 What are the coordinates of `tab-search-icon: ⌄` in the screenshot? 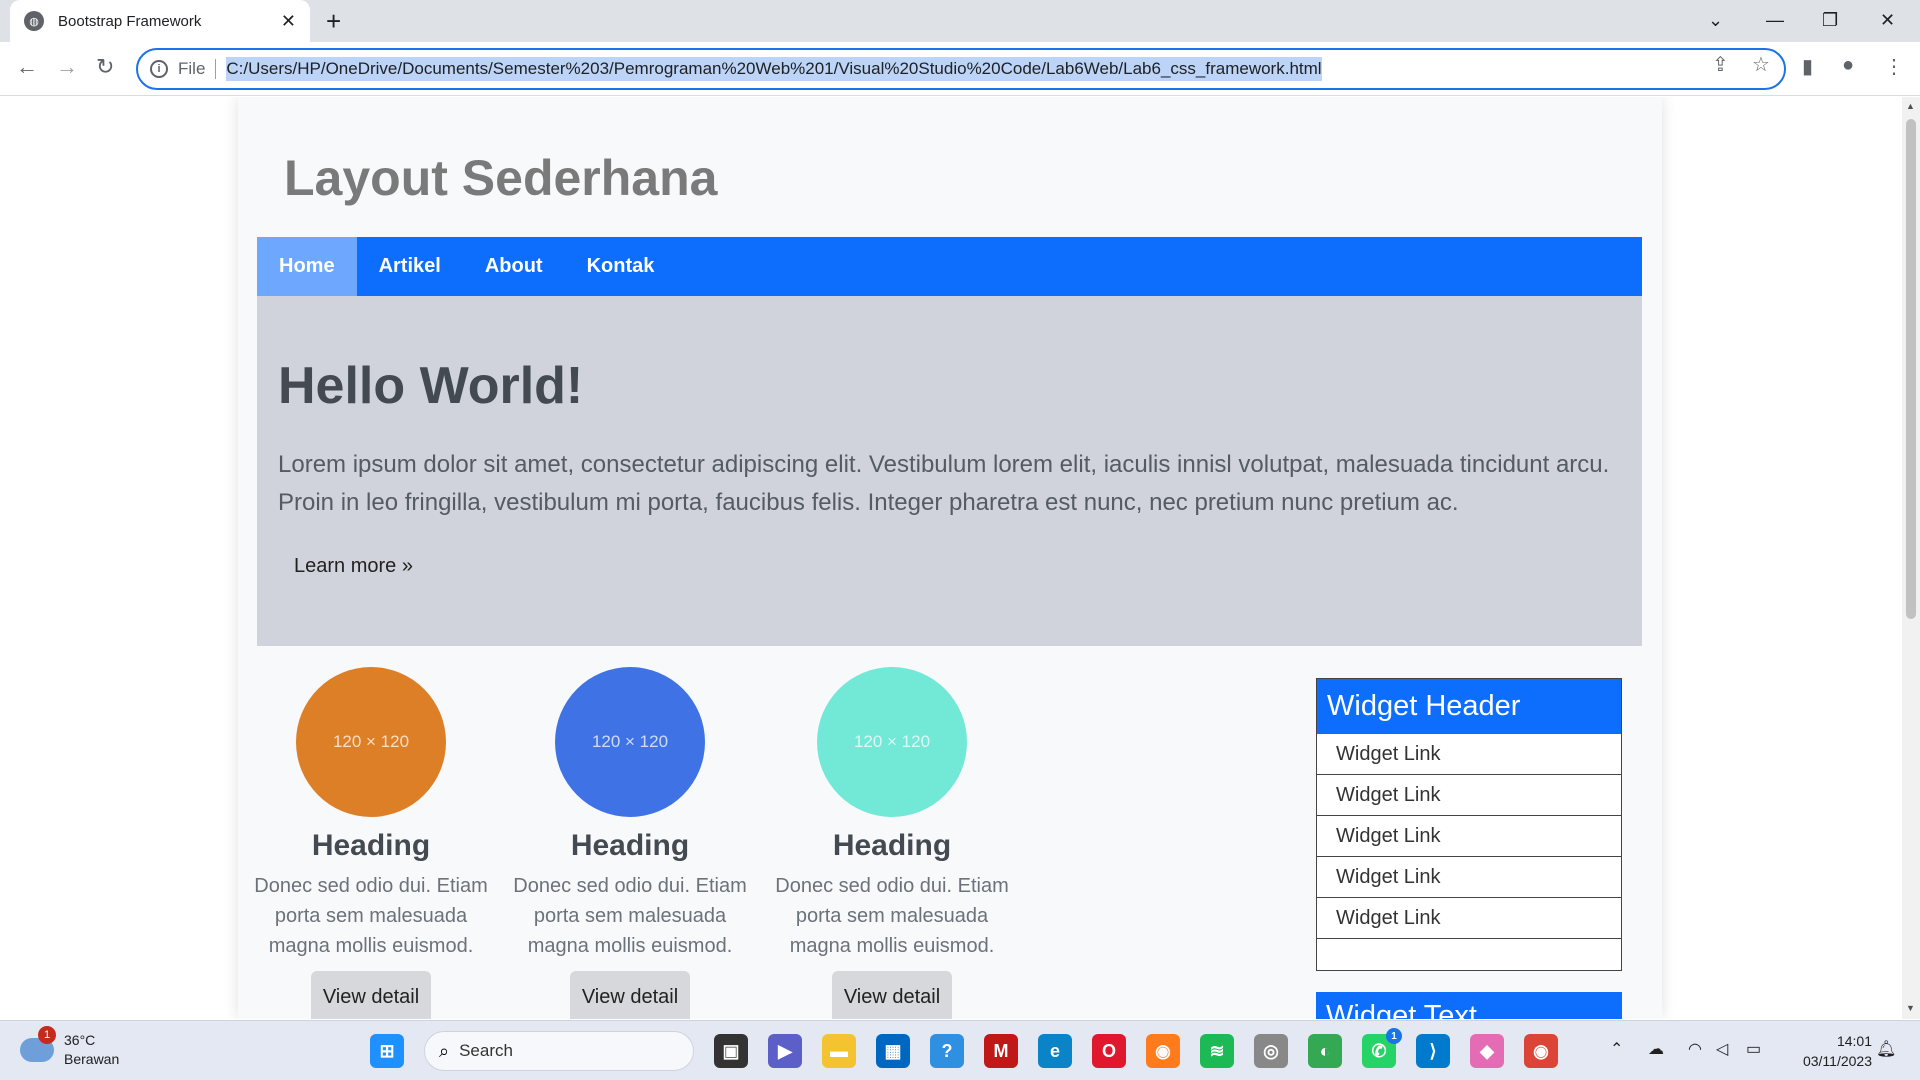 It's located at (1715, 20).